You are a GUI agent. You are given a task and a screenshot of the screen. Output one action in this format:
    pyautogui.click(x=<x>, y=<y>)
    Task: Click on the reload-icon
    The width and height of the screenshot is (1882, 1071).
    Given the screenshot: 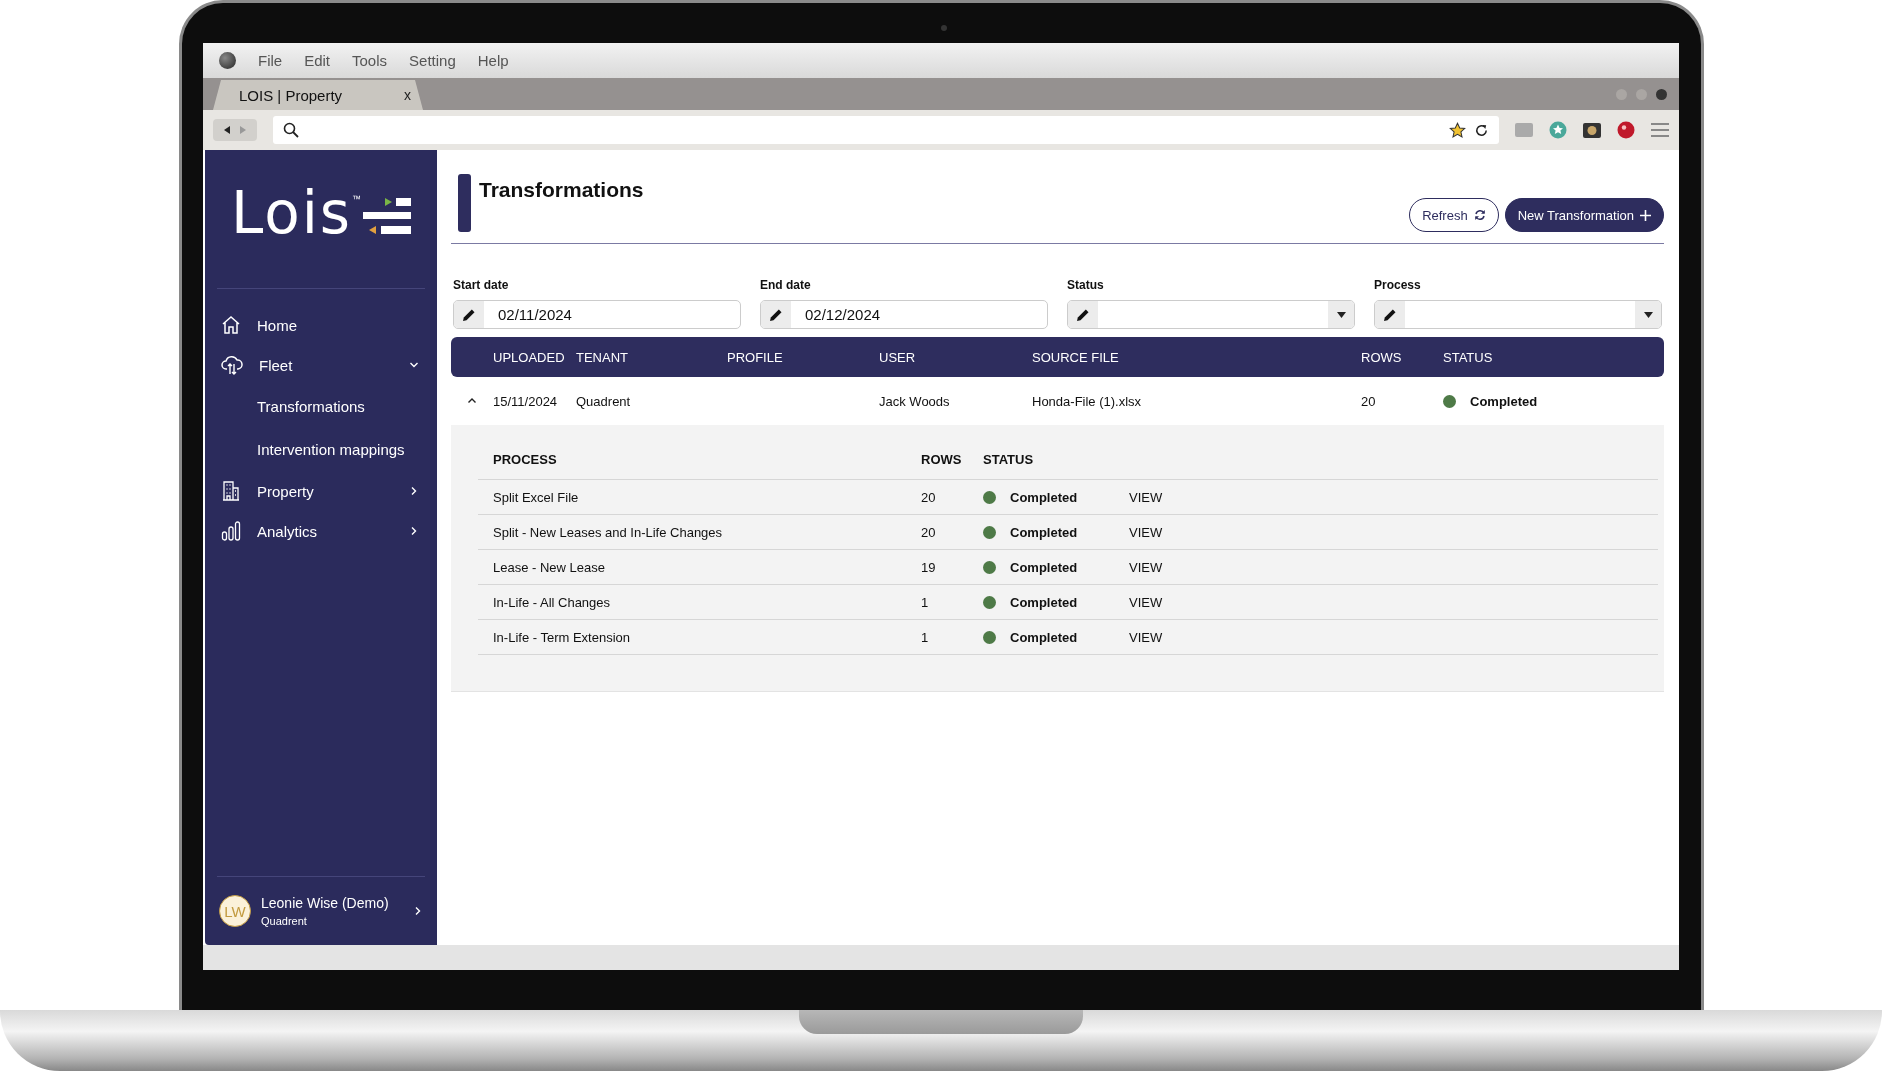 What is the action you would take?
    pyautogui.click(x=1481, y=130)
    